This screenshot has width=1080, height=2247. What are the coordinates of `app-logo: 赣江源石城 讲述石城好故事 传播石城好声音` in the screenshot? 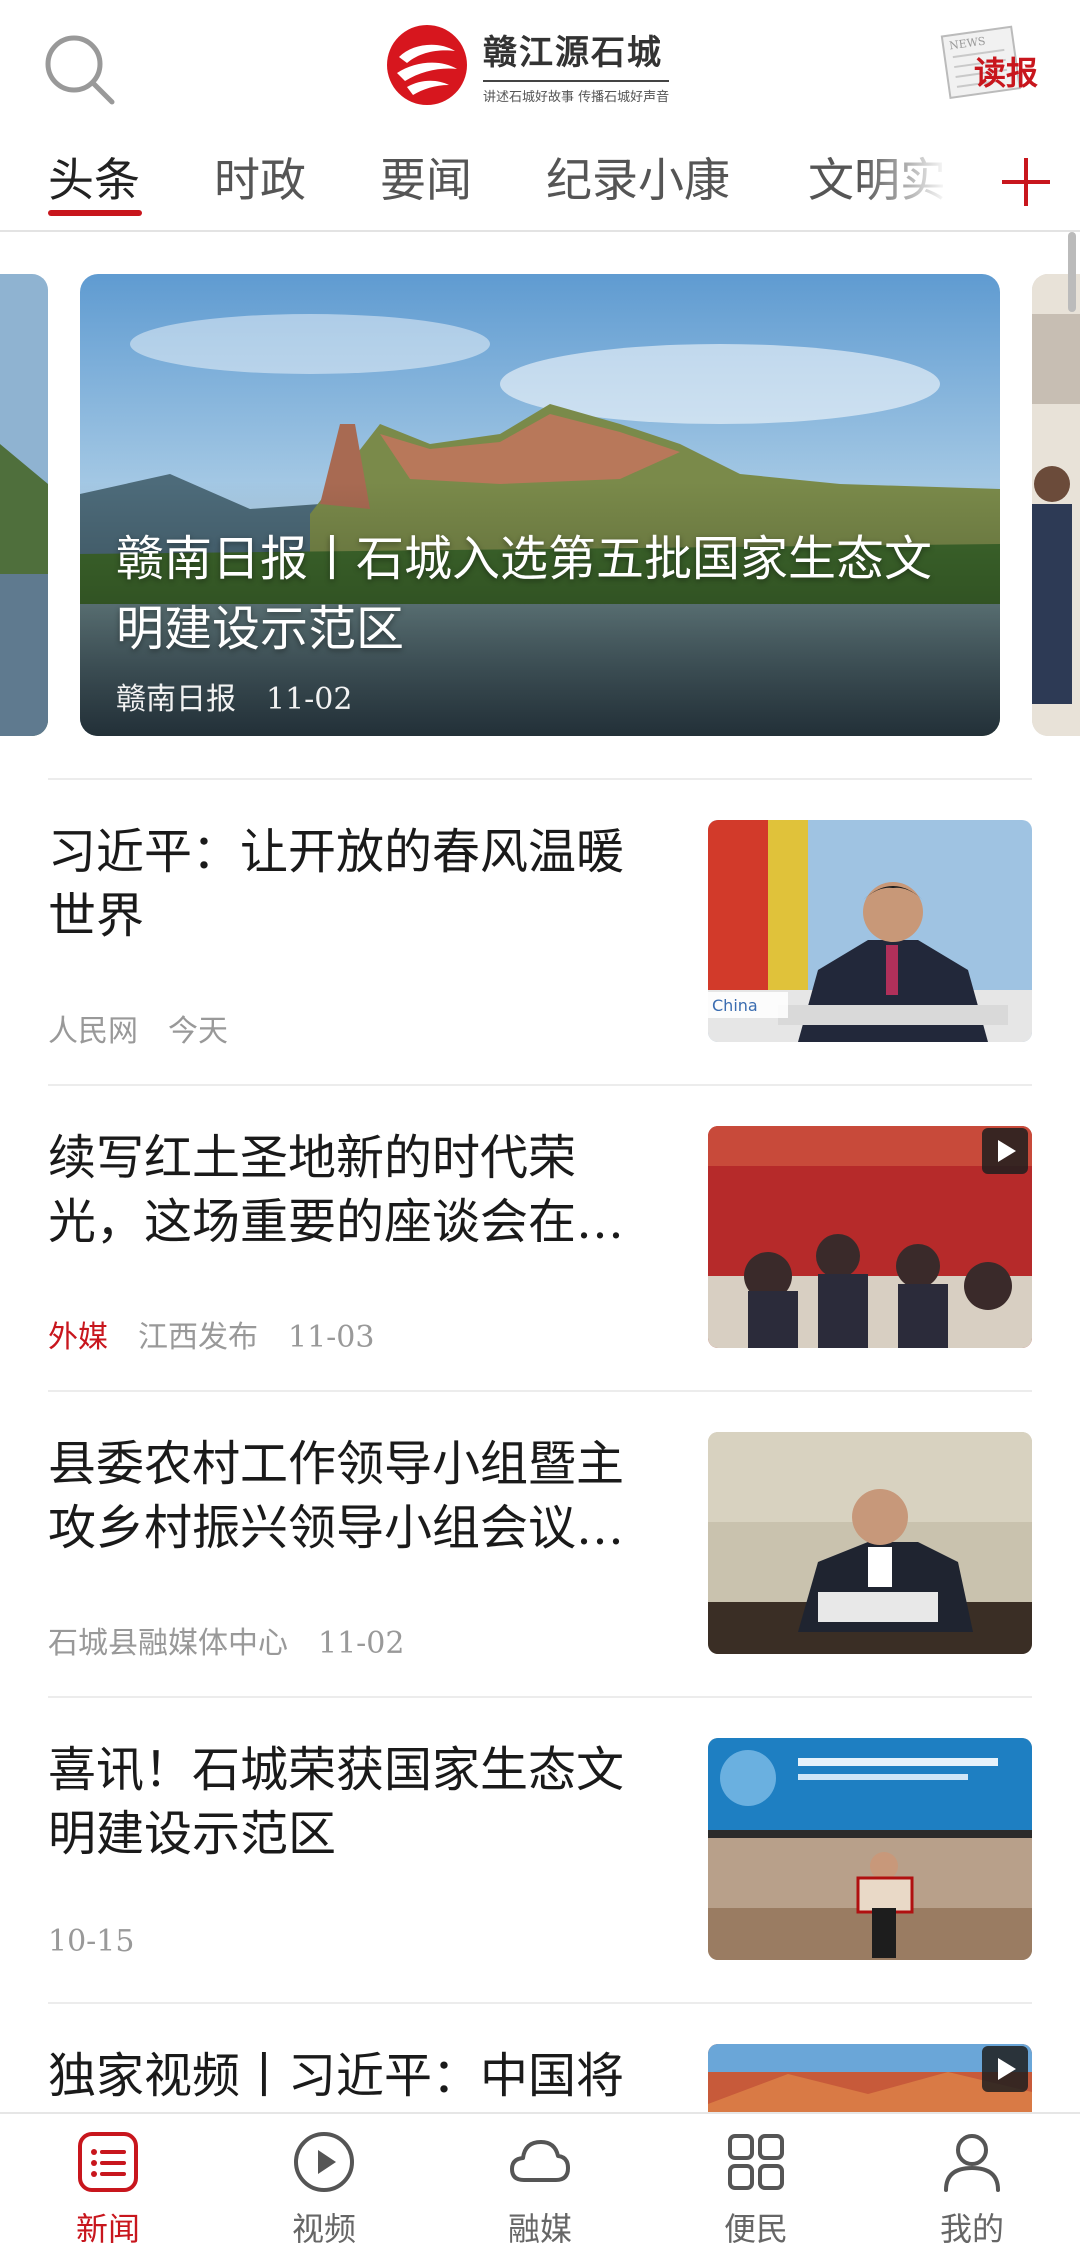 It's located at (527, 65).